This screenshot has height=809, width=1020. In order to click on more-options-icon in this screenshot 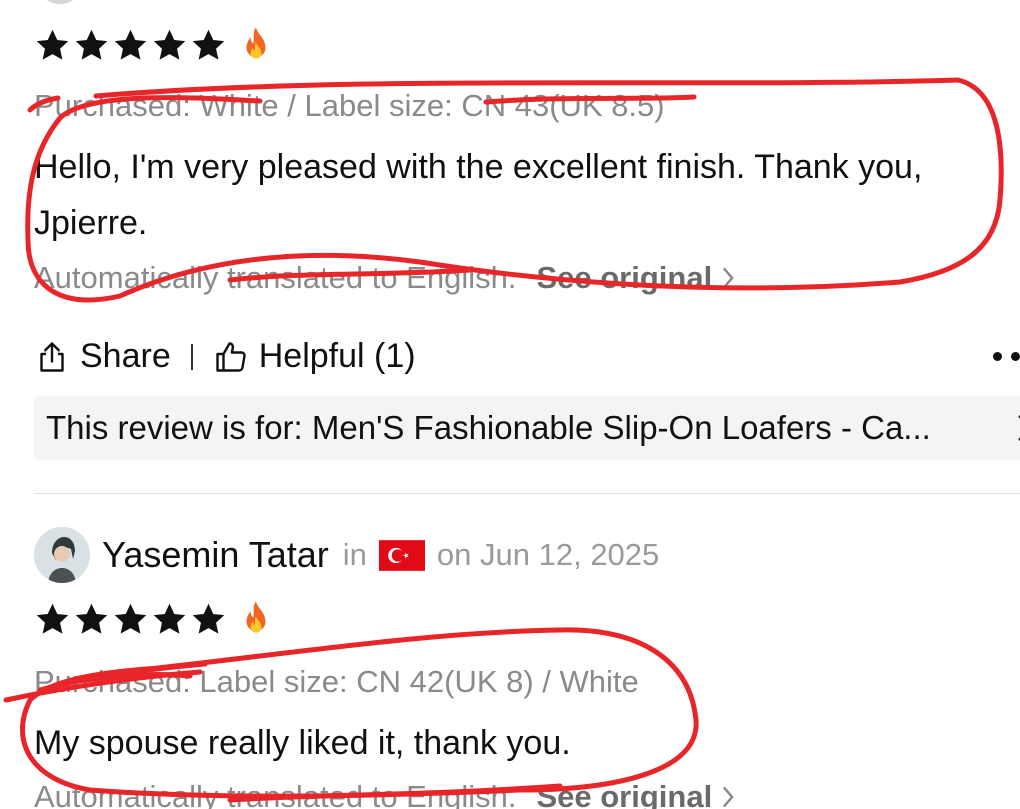, I will do `click(1006, 356)`.